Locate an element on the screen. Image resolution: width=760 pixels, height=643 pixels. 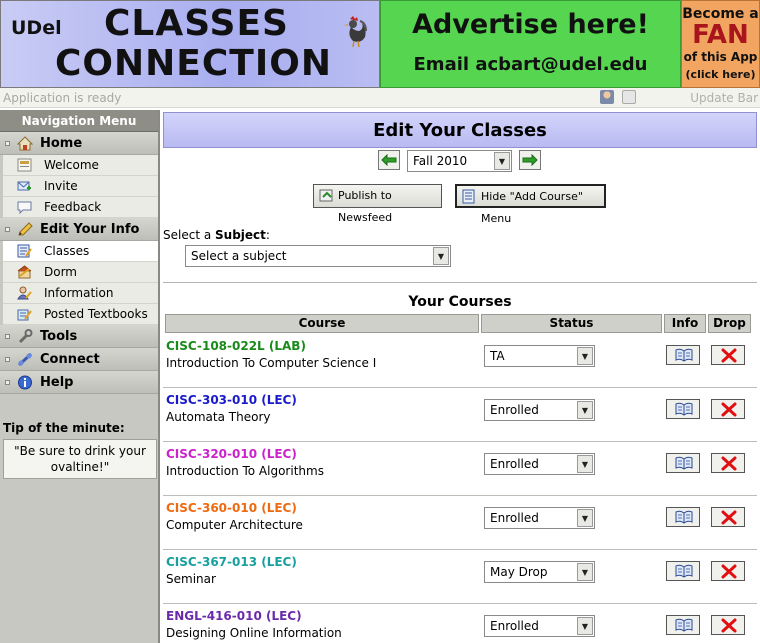
publish-to-newsfeed-button: Publish to Newsfeed is located at coordinates (377, 204).